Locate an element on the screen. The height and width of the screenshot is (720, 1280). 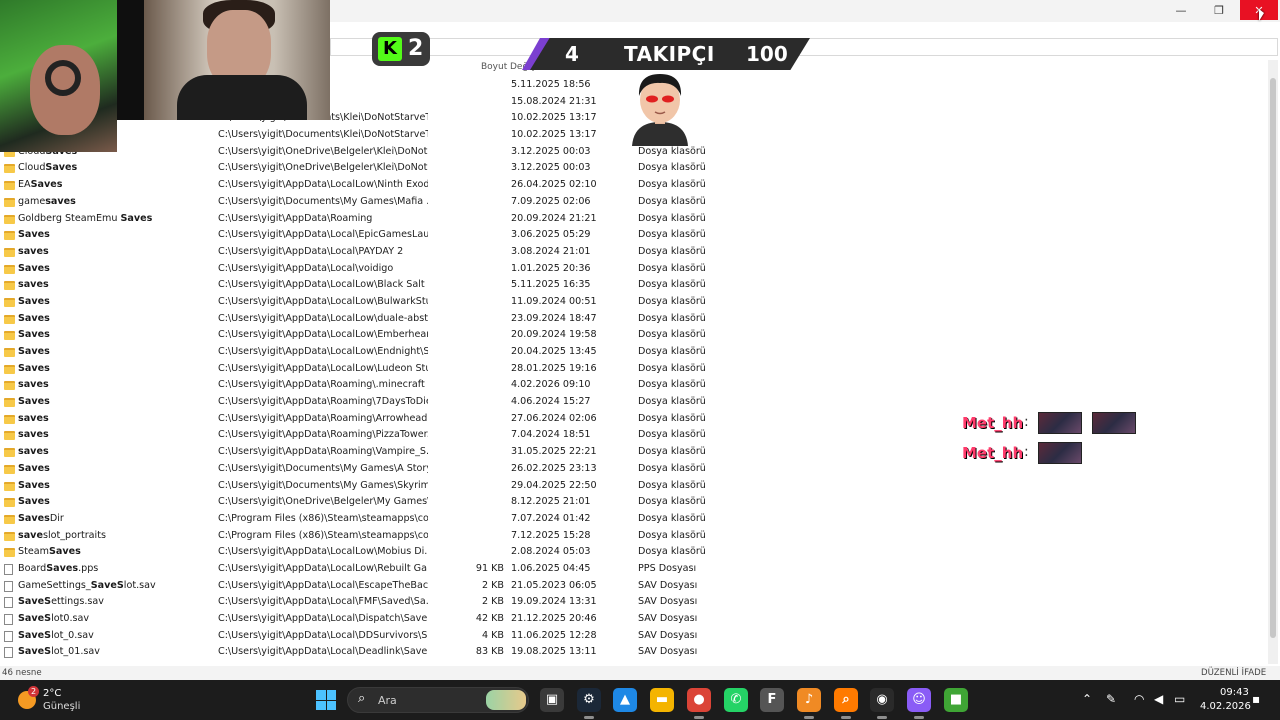
folder-icon is located at coordinates (9, 319).